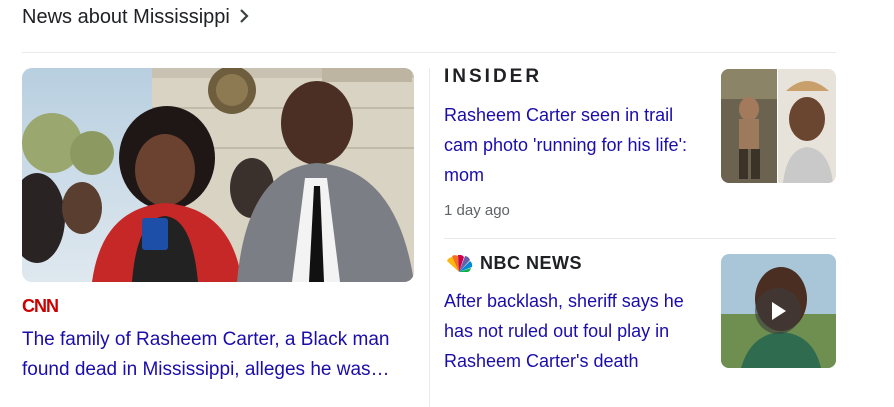 The height and width of the screenshot is (407, 894). What do you see at coordinates (640, 238) in the screenshot?
I see `item-divider` at bounding box center [640, 238].